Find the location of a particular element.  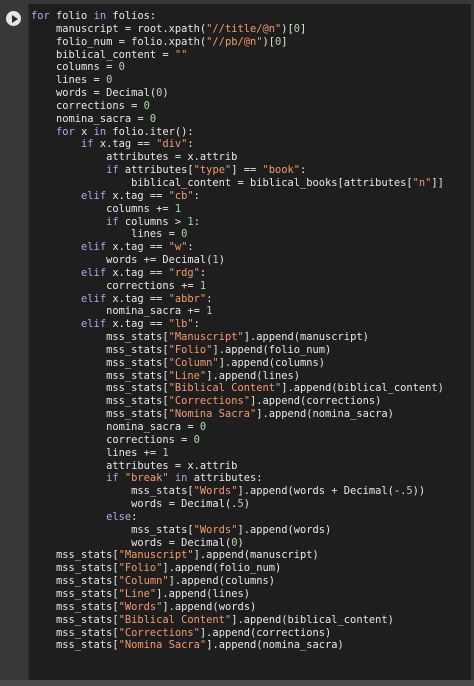

code-text: ].append(lines) is located at coordinates (203, 593).